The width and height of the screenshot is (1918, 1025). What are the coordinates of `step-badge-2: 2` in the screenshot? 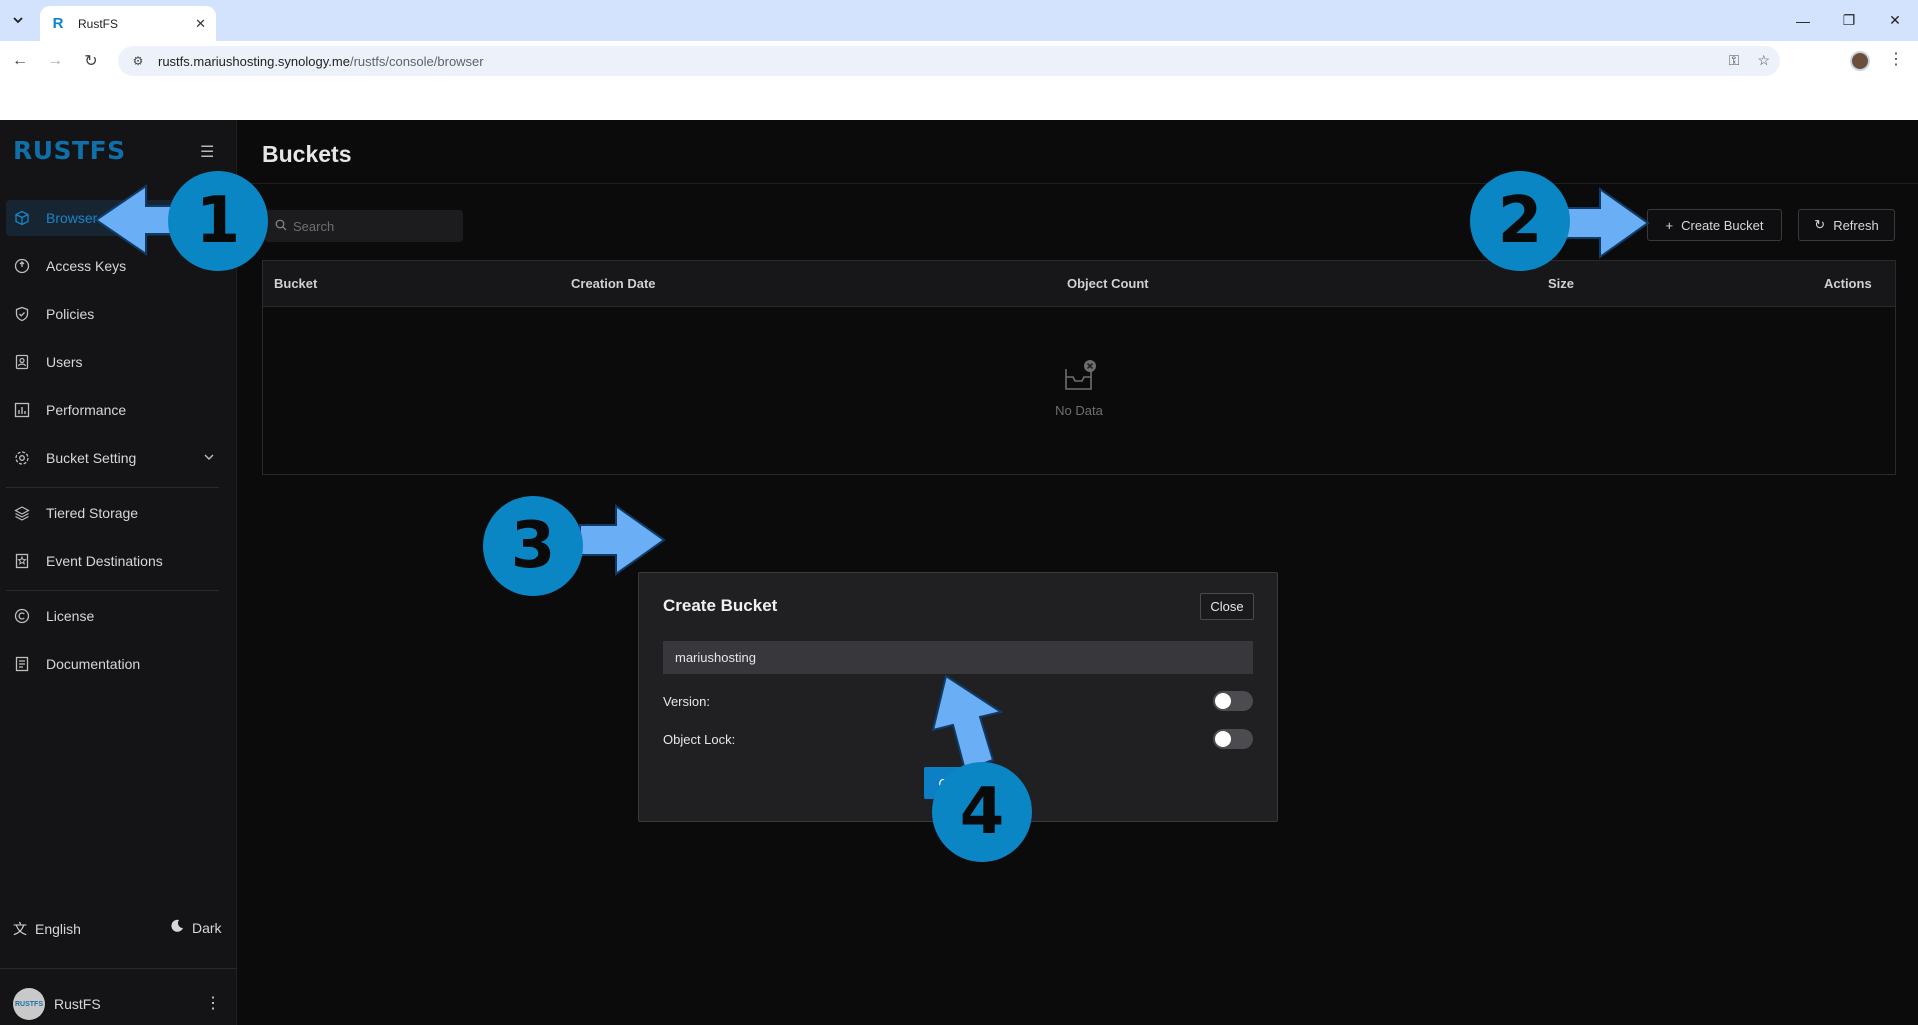 It's located at (1520, 221).